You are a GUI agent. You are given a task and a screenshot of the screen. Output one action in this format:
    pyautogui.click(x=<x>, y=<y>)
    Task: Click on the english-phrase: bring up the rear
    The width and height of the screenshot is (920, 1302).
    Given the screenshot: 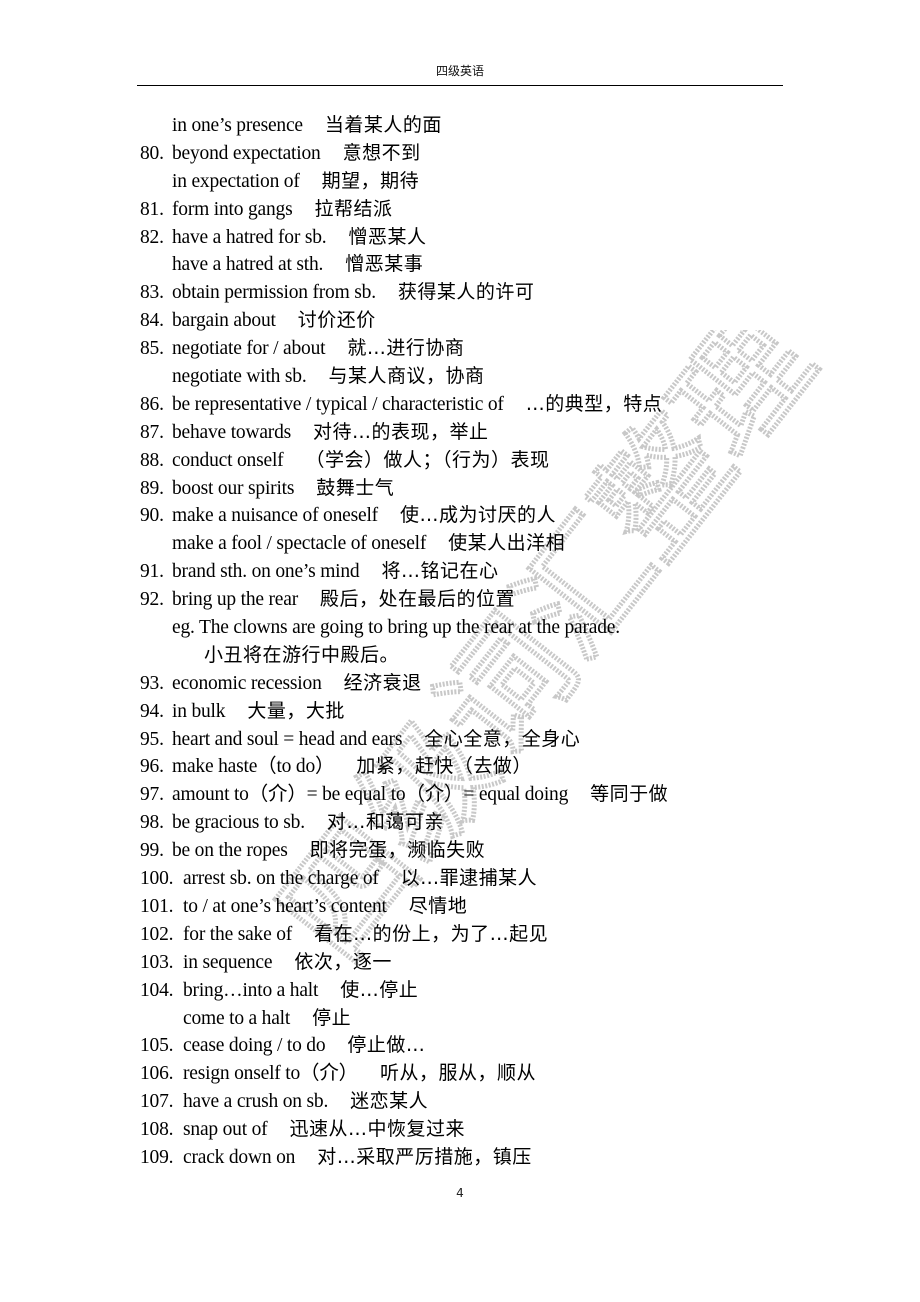 What is the action you would take?
    pyautogui.click(x=235, y=600)
    